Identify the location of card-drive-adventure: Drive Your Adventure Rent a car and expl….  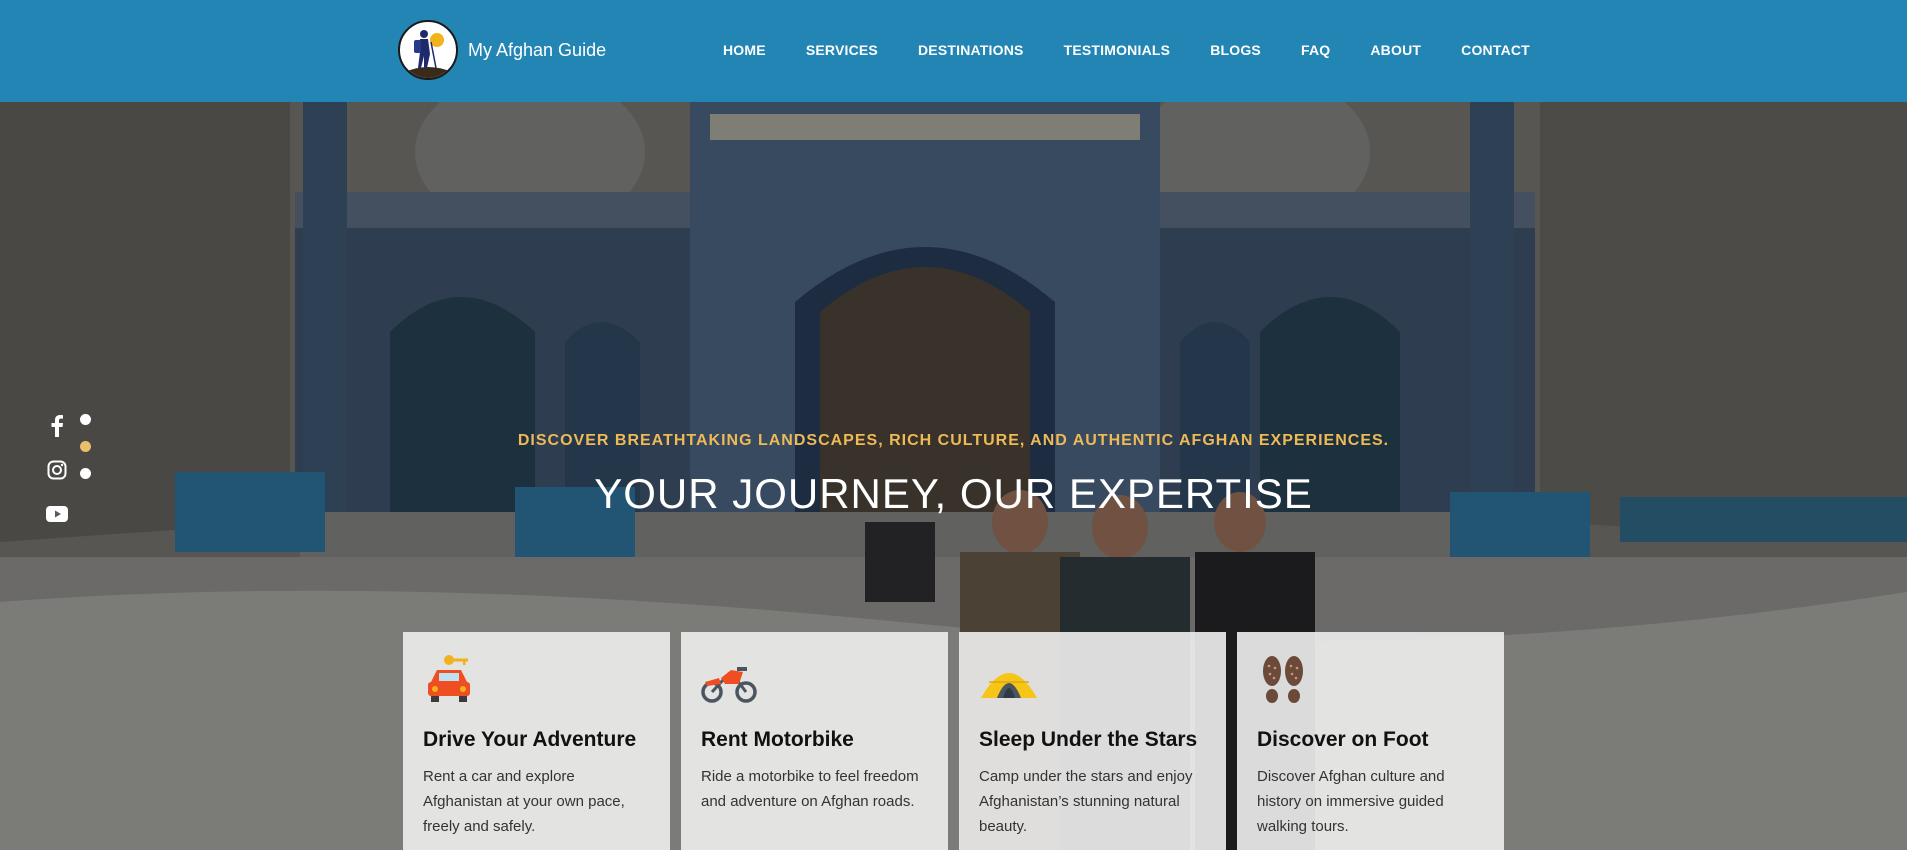
(536, 741).